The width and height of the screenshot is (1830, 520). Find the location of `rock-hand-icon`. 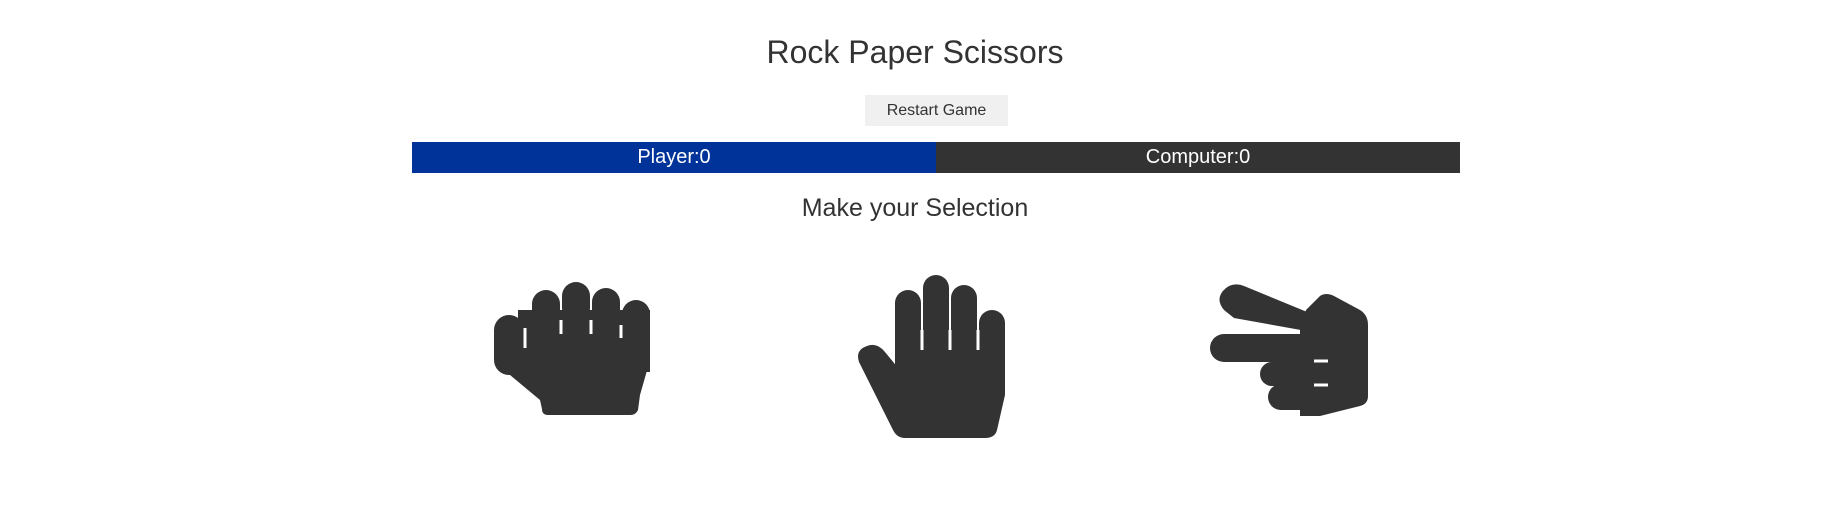

rock-hand-icon is located at coordinates (572, 348).